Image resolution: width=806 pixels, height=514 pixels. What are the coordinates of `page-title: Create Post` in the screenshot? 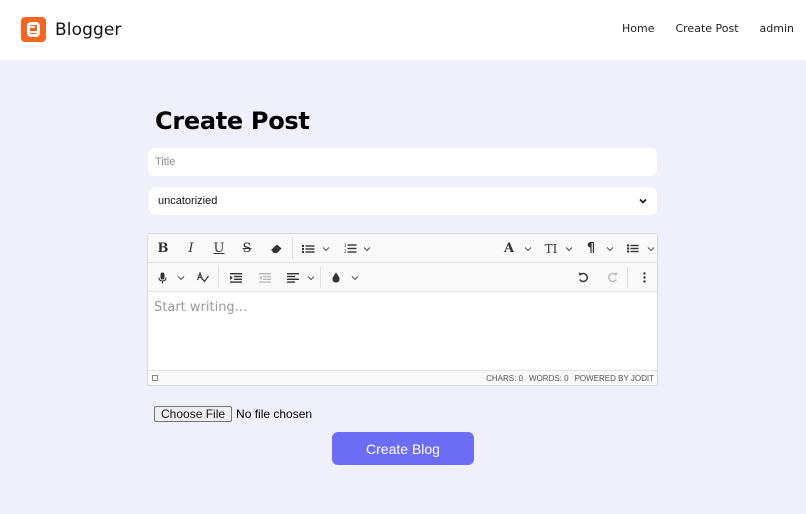 It's located at (232, 121).